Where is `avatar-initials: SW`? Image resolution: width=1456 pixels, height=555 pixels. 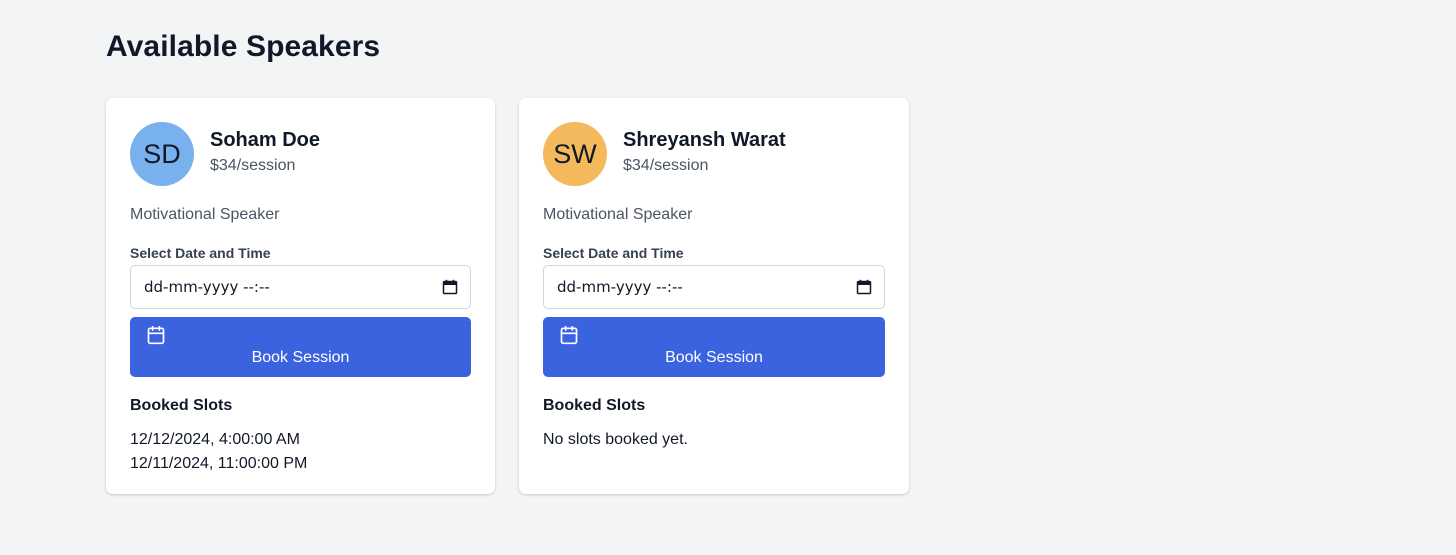 avatar-initials: SW is located at coordinates (575, 153).